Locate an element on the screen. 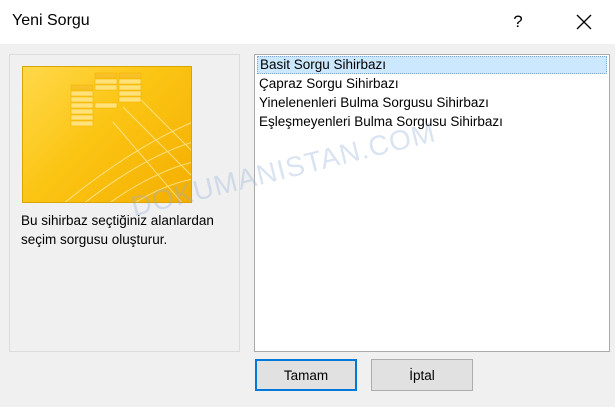  wizard-list-item-find-unmatched: Eşleşmeyenleri Bulma Sorgusu Sihirbazı is located at coordinates (432, 122).